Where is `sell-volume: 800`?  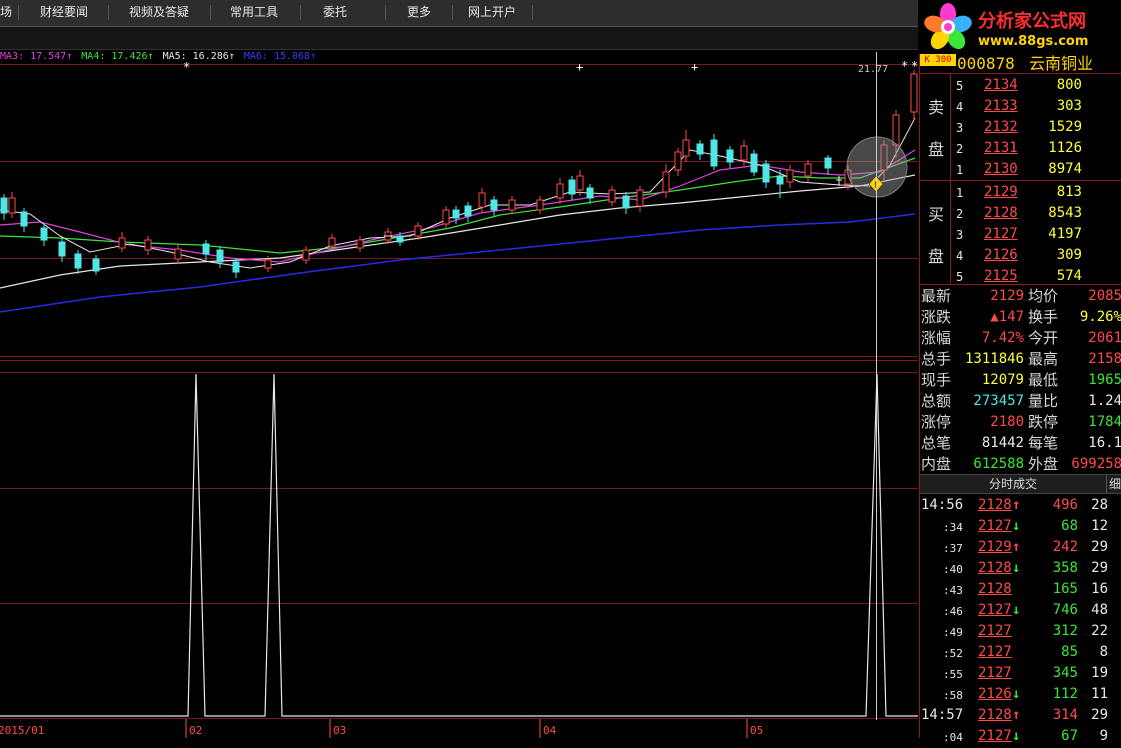
sell-volume: 800 is located at coordinates (1069, 85).